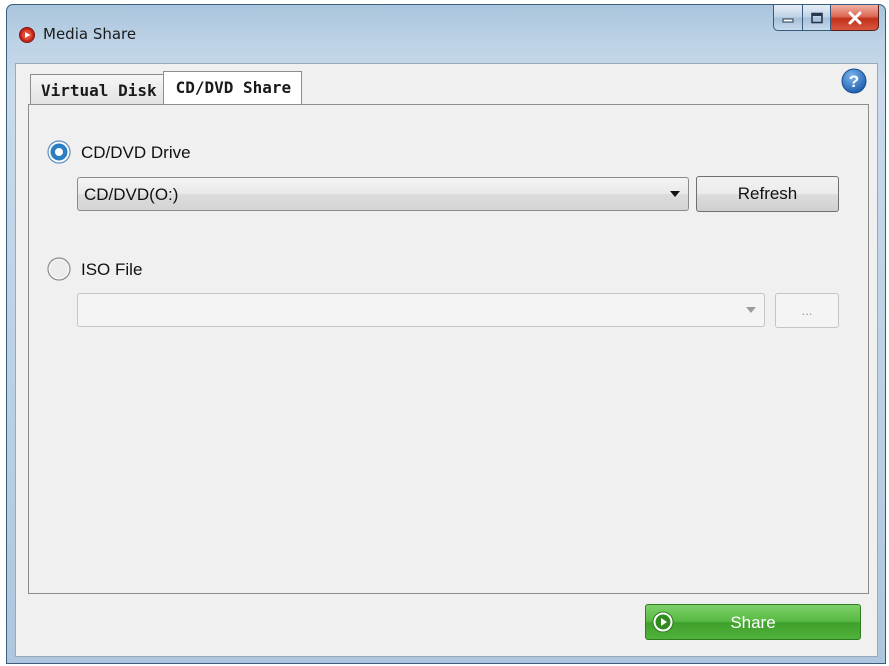 Image resolution: width=889 pixels, height=666 pixels. I want to click on cd-dvd-drive-radio, so click(59, 152).